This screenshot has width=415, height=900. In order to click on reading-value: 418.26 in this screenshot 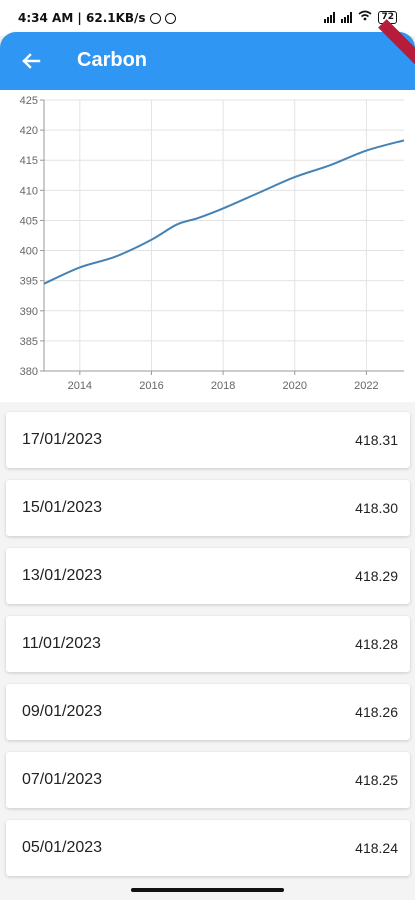, I will do `click(376, 712)`.